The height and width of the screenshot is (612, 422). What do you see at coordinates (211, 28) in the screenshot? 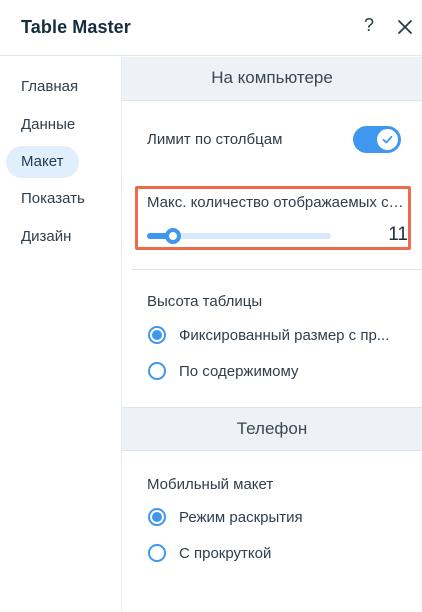
I see `panel-header: Table Master ?` at bounding box center [211, 28].